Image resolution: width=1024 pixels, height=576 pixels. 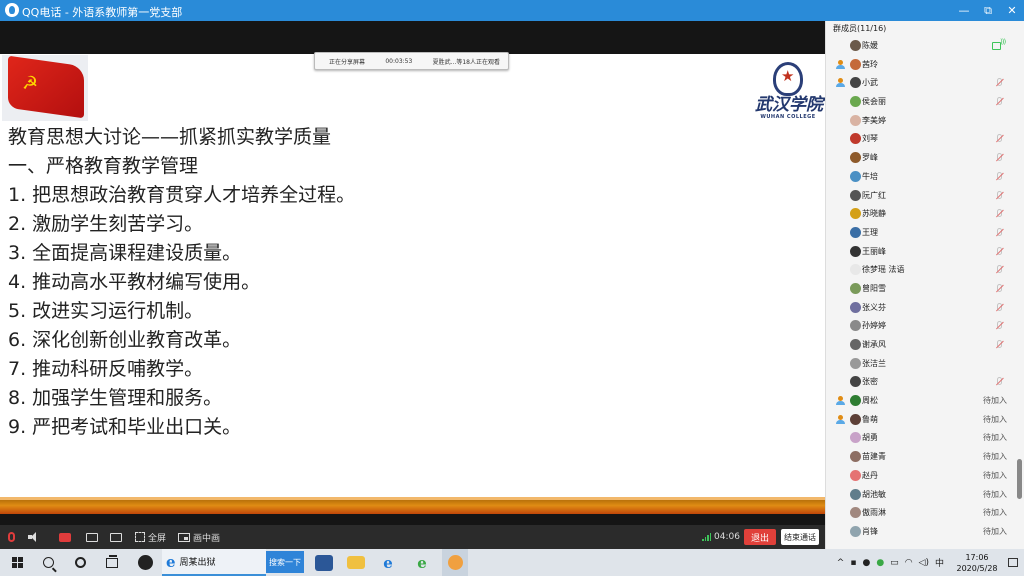 What do you see at coordinates (925, 45) in the screenshot?
I see `member-row: 陈媛` at bounding box center [925, 45].